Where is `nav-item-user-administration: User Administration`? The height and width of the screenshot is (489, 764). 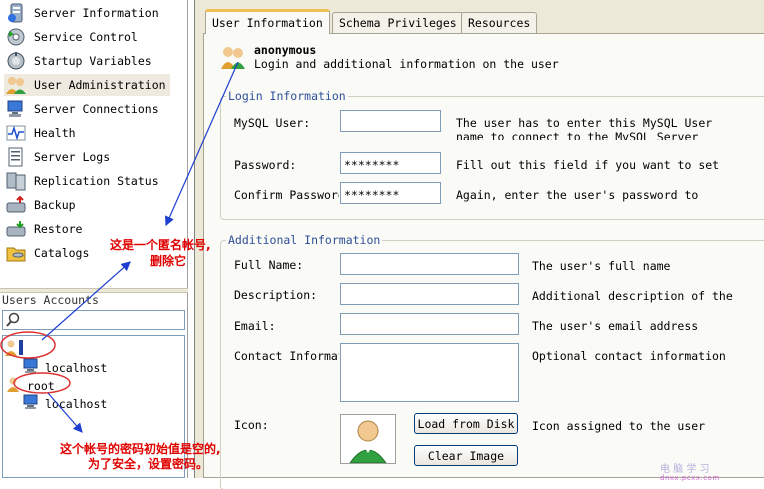
nav-item-user-administration: User Administration is located at coordinates (87, 85).